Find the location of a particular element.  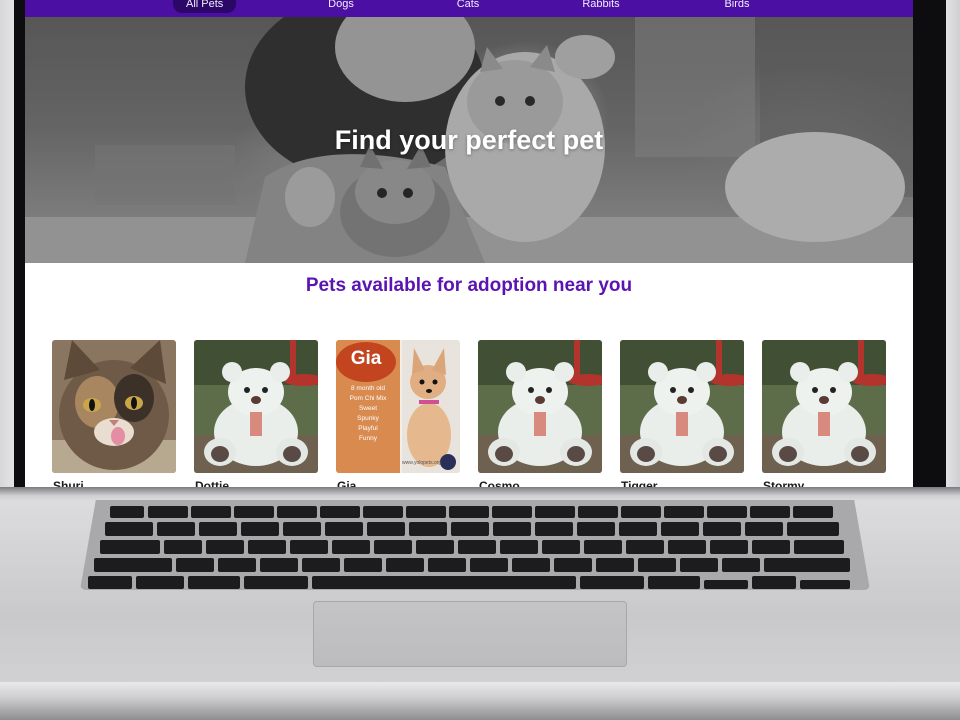

pet-card: Tigger is located at coordinates (682, 413).